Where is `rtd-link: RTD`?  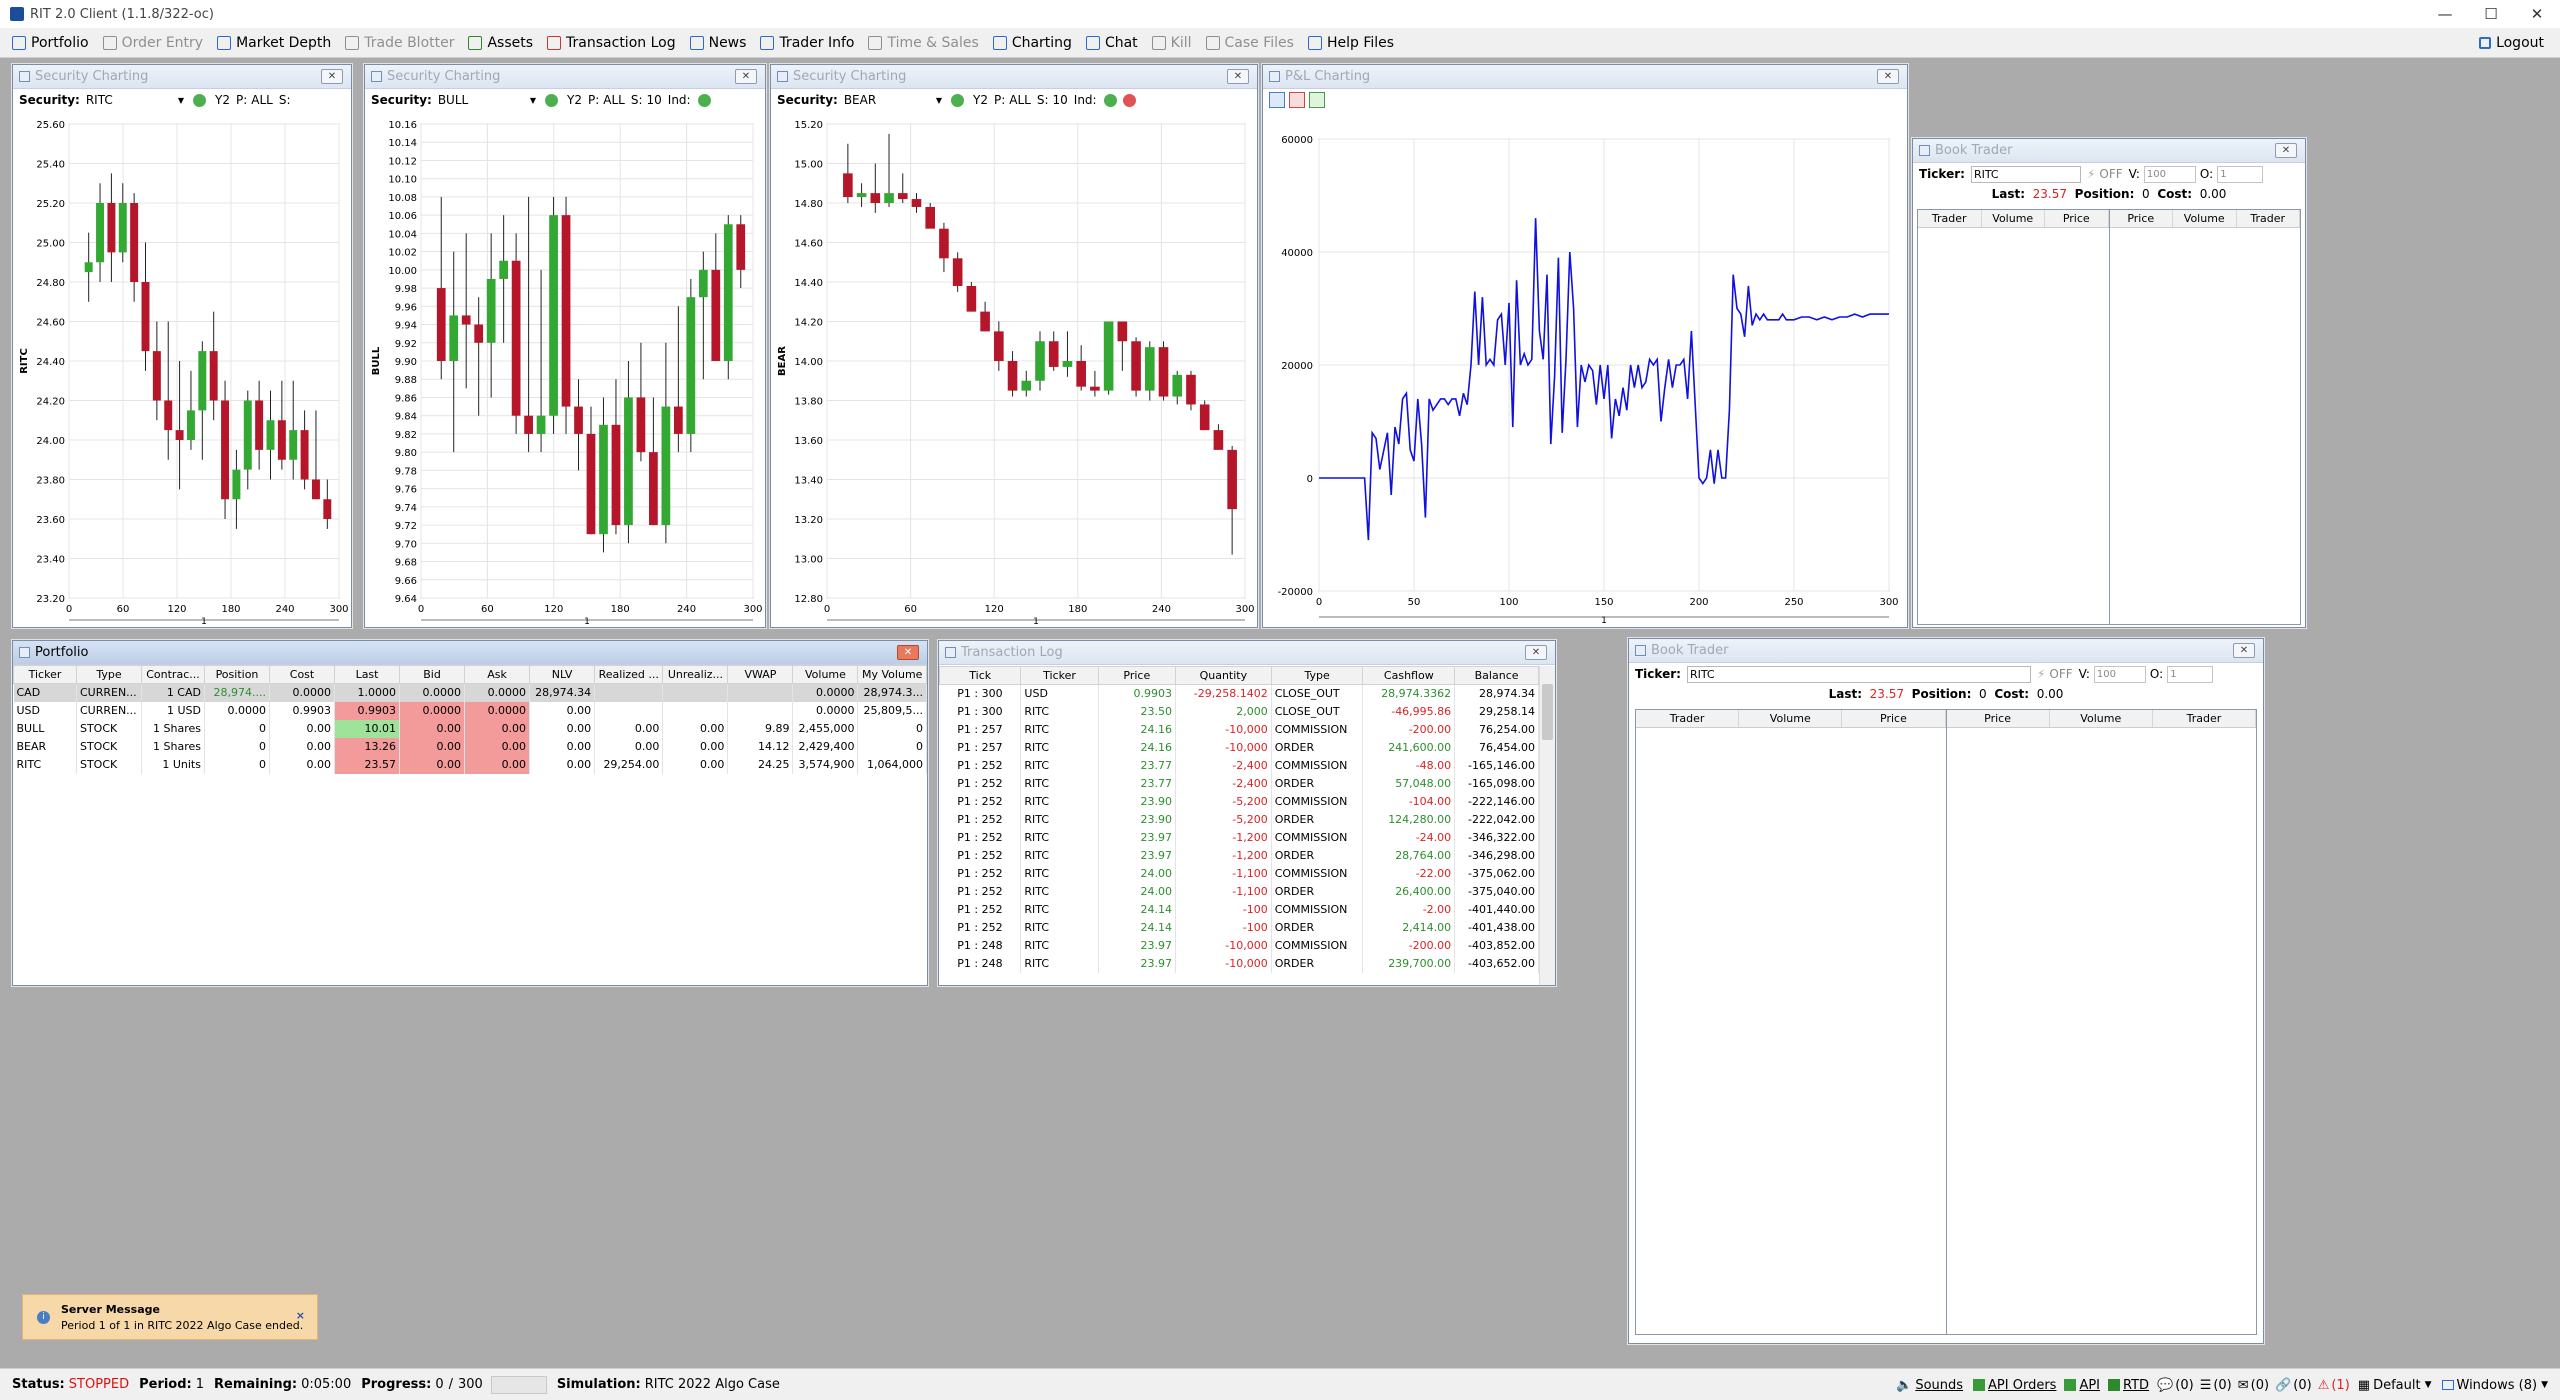 rtd-link: RTD is located at coordinates (2136, 1385).